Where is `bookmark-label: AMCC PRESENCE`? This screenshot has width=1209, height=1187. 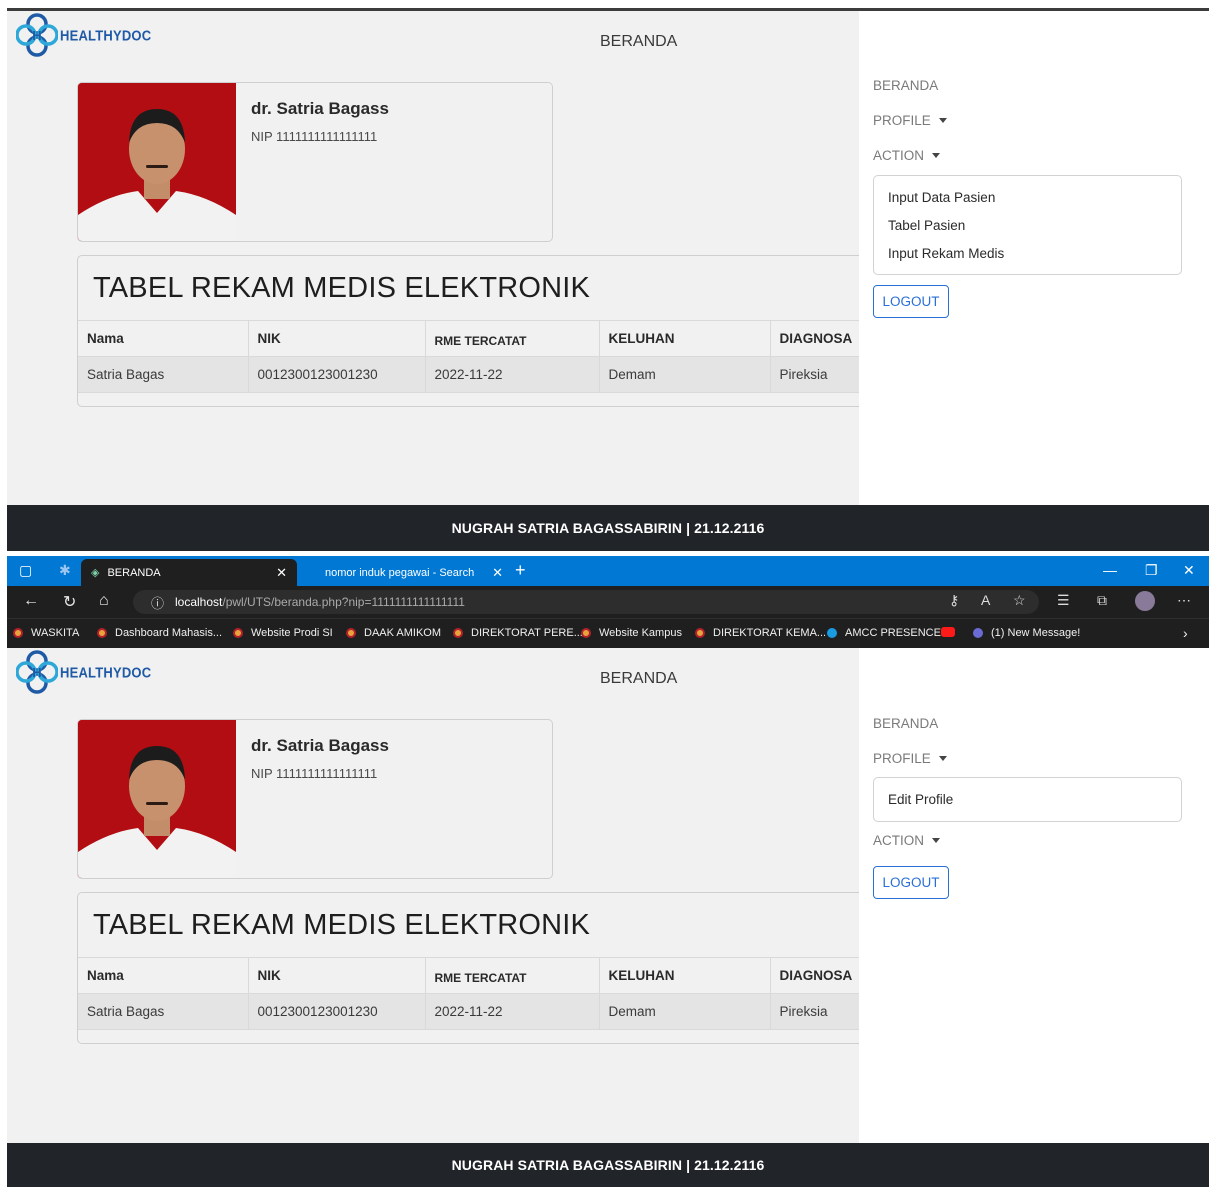 bookmark-label: AMCC PRESENCE is located at coordinates (893, 633).